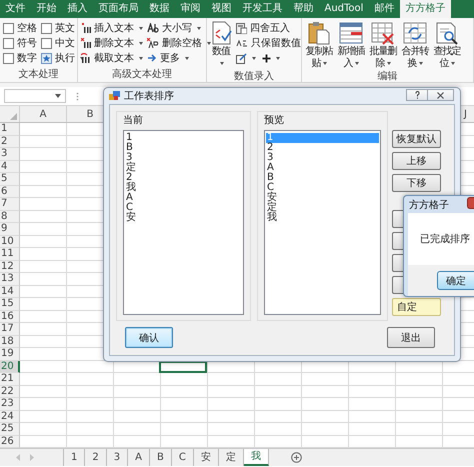  Describe the element at coordinates (43, 114) in the screenshot. I see `column-header: A` at that location.